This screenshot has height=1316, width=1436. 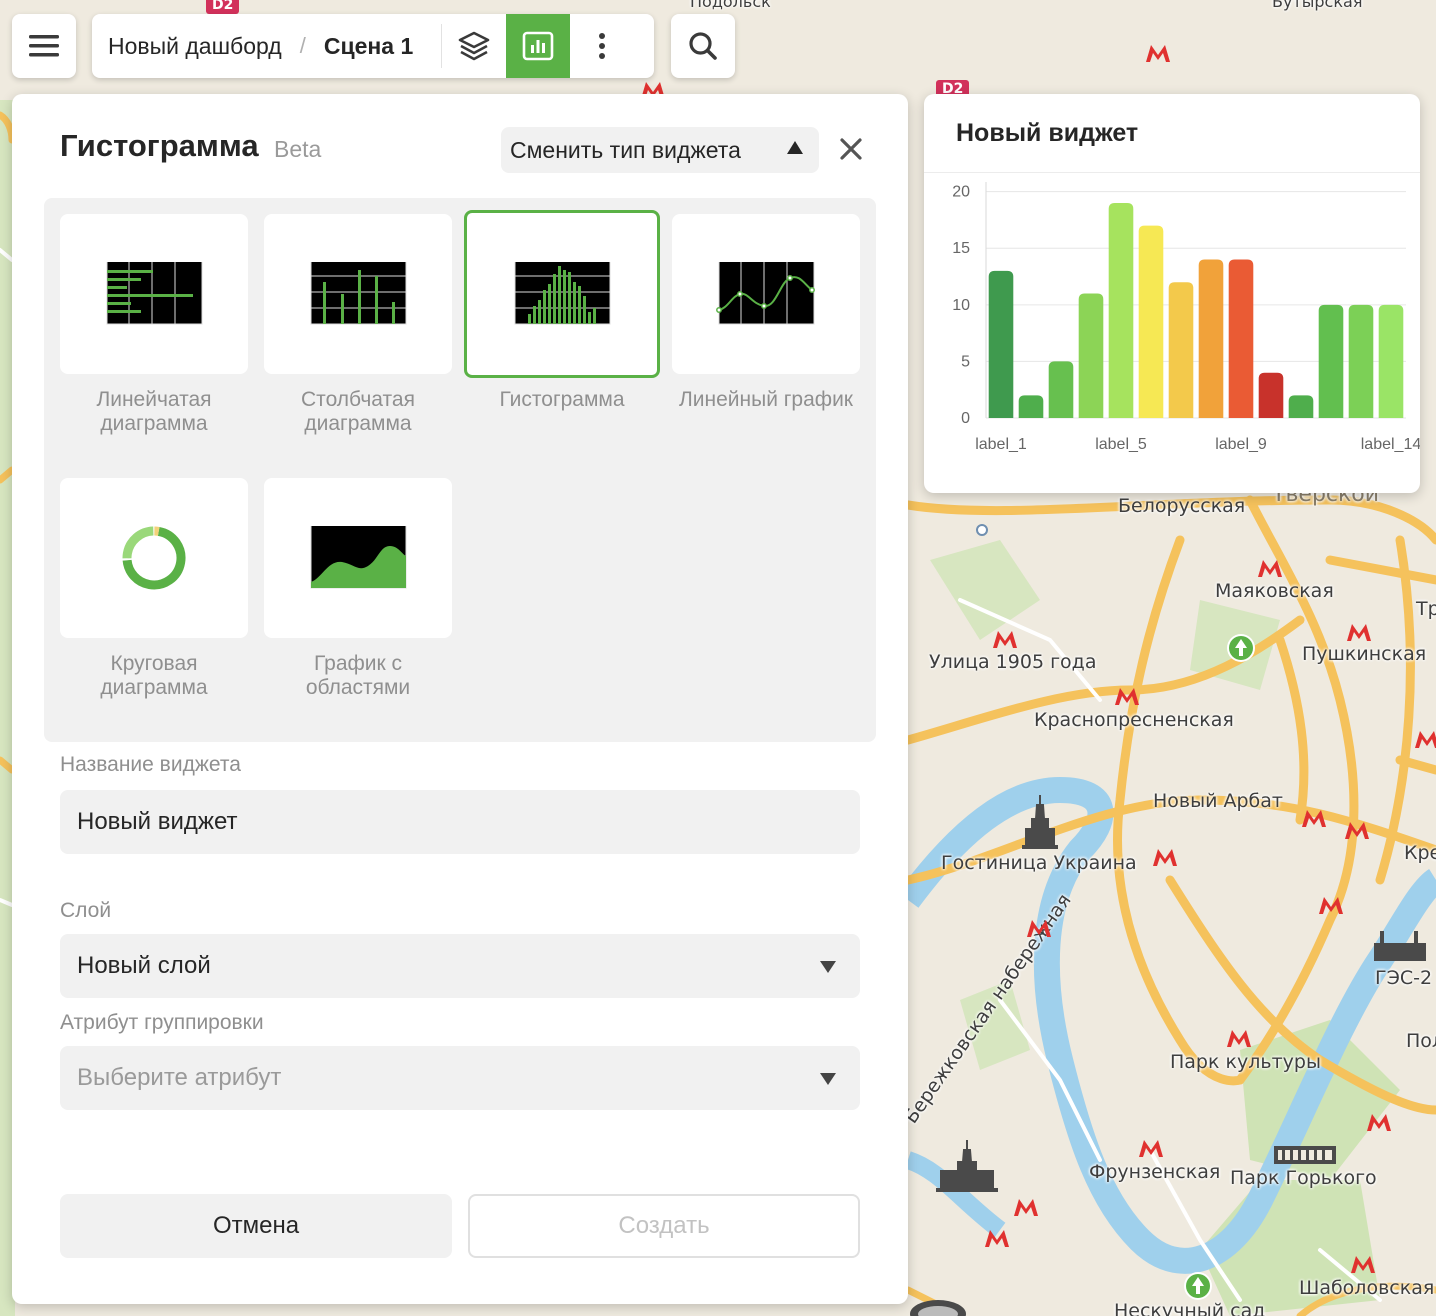 I want to click on widget-name-input: Новый виджет, so click(x=460, y=822).